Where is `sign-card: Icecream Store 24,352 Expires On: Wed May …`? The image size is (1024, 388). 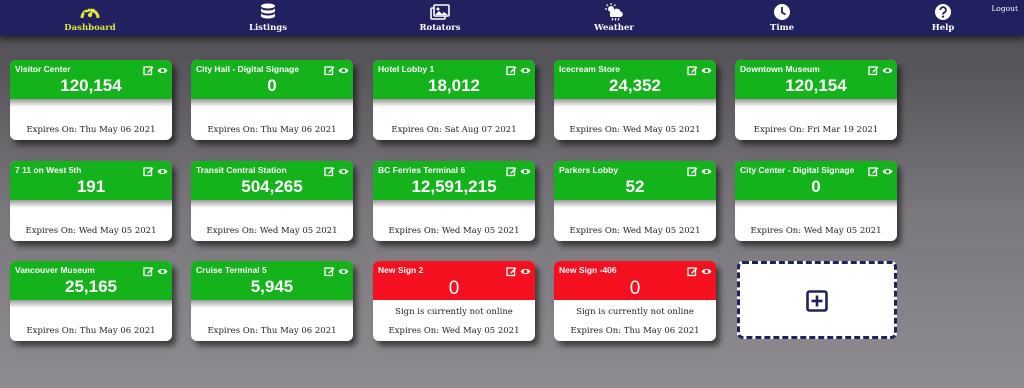 sign-card: Icecream Store 24,352 Expires On: Wed May … is located at coordinates (635, 100).